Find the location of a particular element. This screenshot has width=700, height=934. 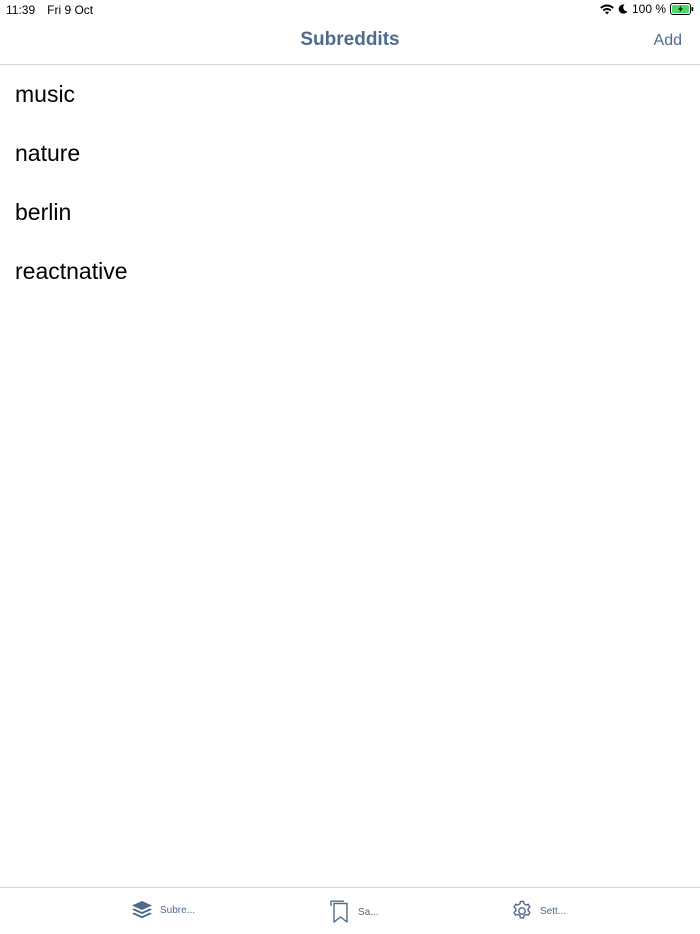

battery-charging-icon is located at coordinates (682, 9).